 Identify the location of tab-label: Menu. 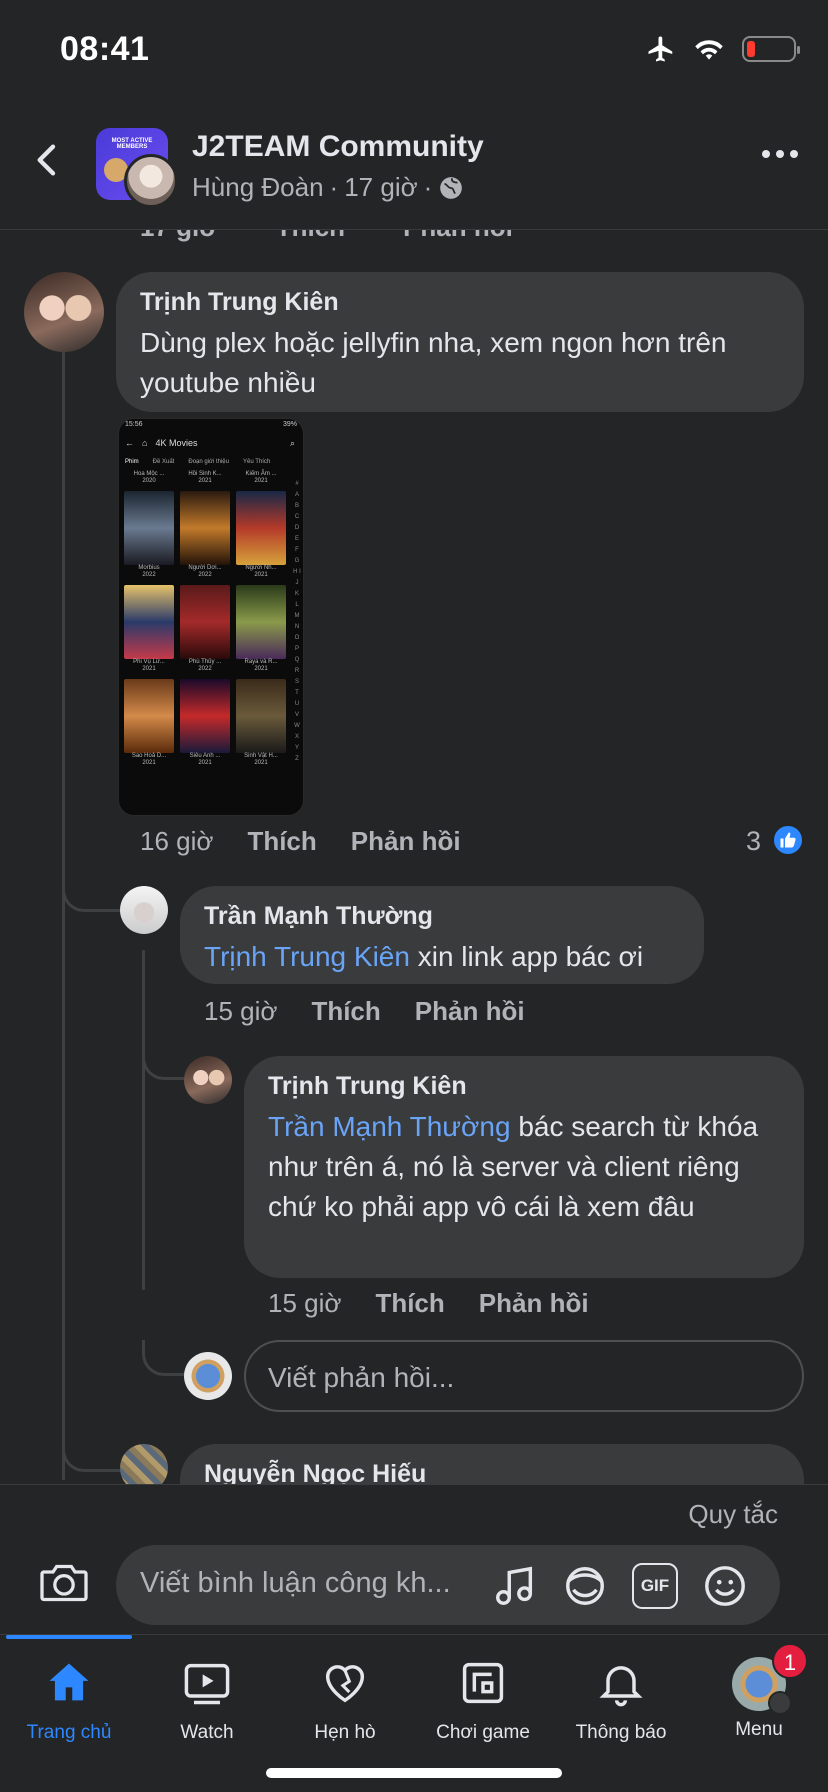
(759, 1729).